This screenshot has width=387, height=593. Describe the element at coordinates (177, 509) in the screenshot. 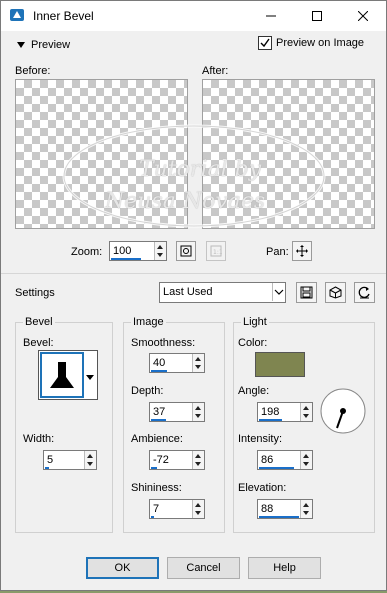

I see `shininess-stepper: 7` at that location.